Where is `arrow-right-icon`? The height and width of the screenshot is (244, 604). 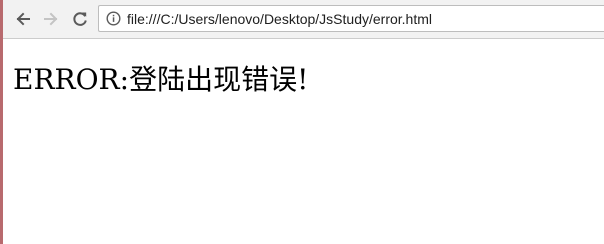 arrow-right-icon is located at coordinates (51, 19).